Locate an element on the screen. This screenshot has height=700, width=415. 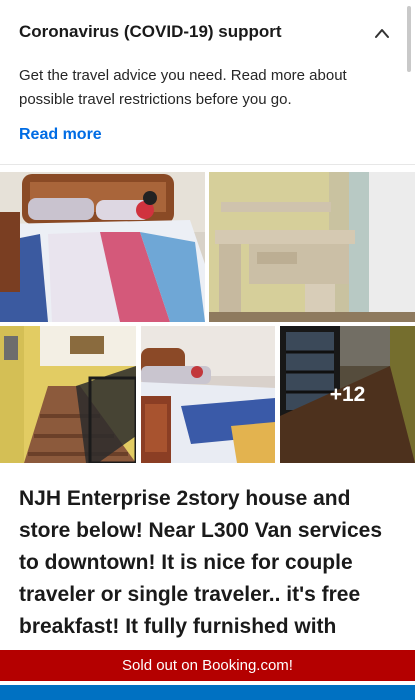
bottom-action-button is located at coordinates (207, 691).